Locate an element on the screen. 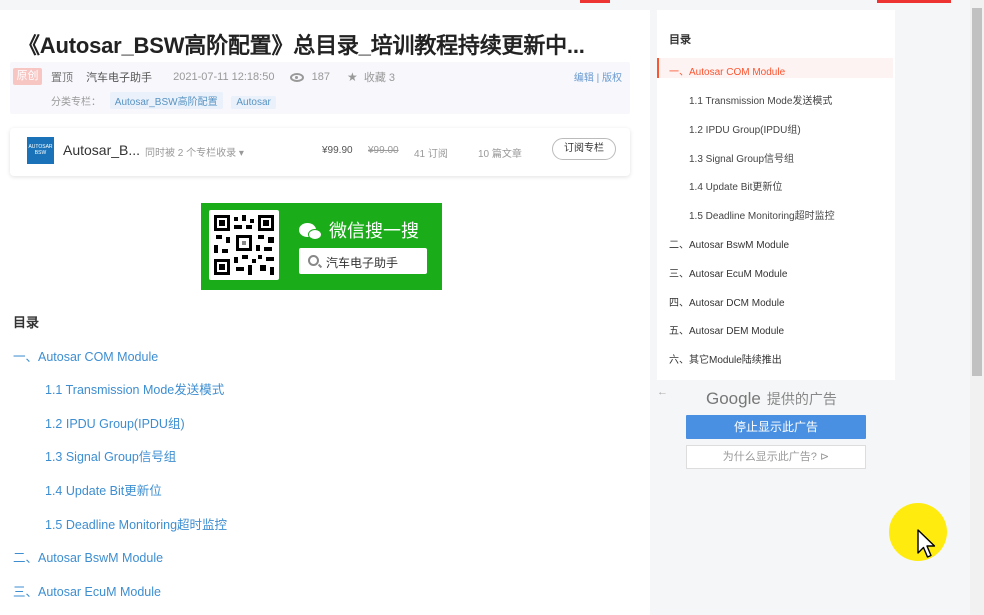 The width and height of the screenshot is (984, 615). google-logo-text: Google is located at coordinates (733, 398).